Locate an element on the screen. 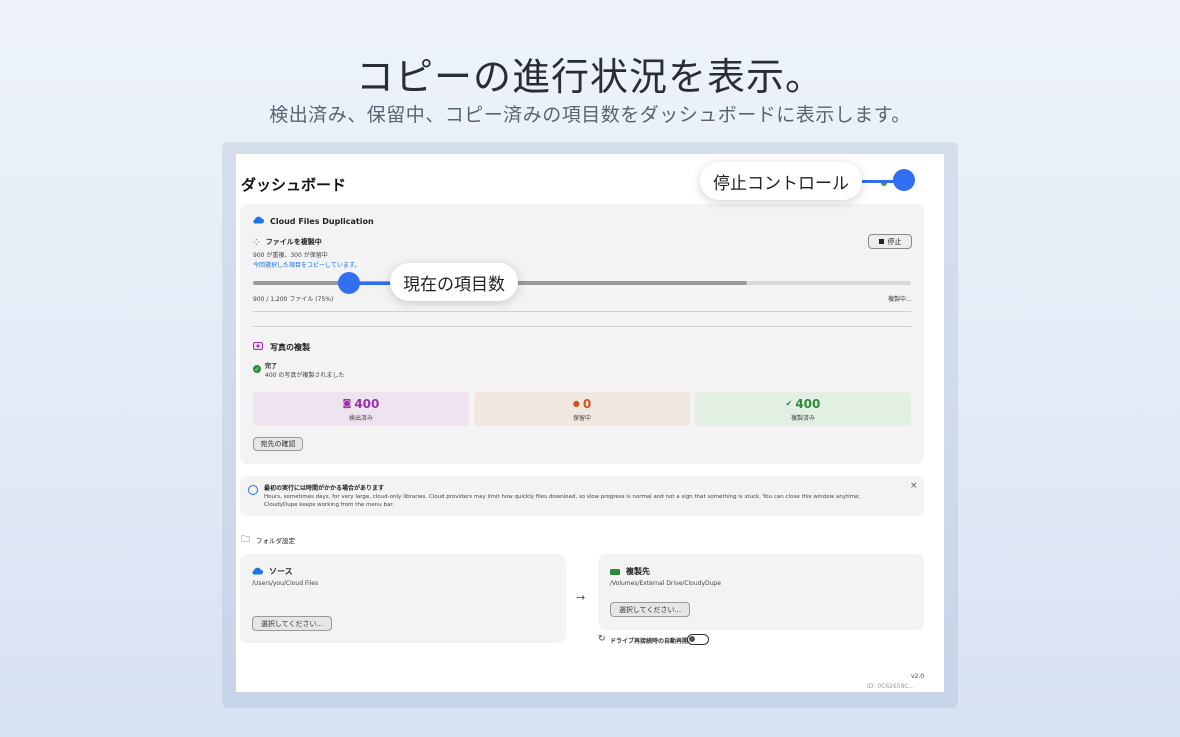 Image resolution: width=1180 pixels, height=737 pixels. stat-detected-label: 検出済み is located at coordinates (360, 418).